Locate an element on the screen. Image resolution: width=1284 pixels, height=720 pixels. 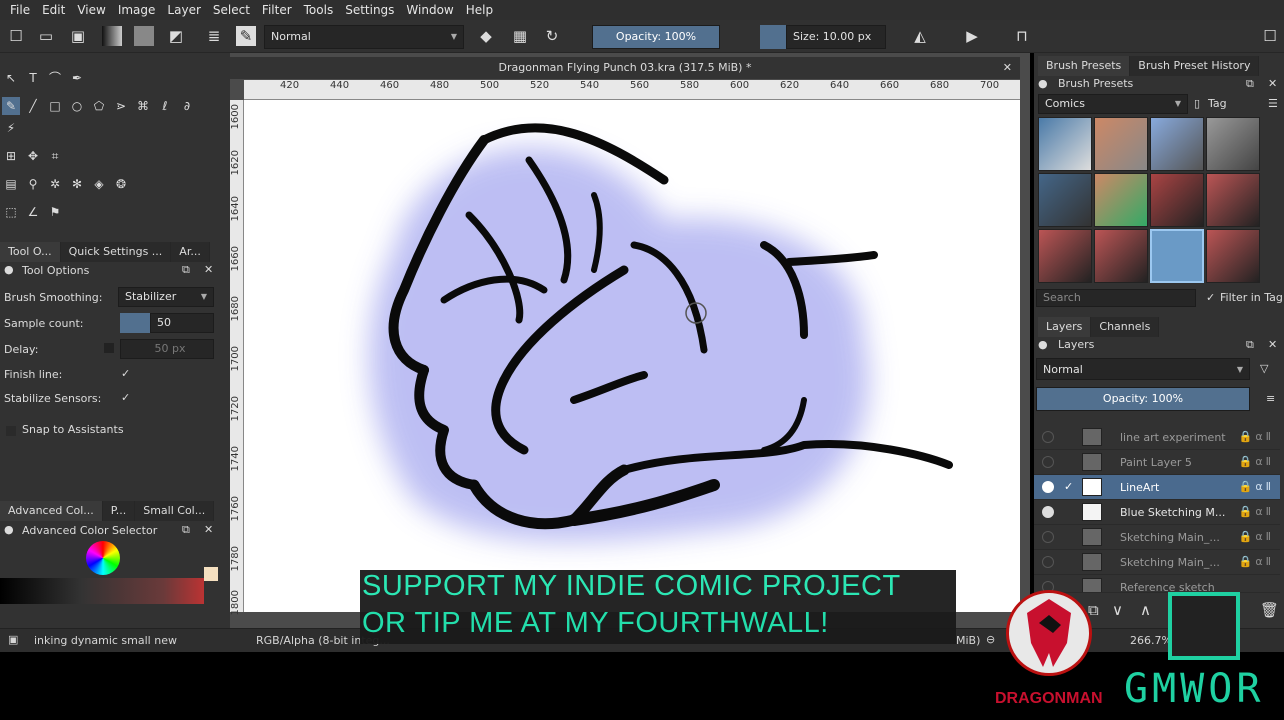
transform-tool-icon: ⊞ is located at coordinates (11, 156).